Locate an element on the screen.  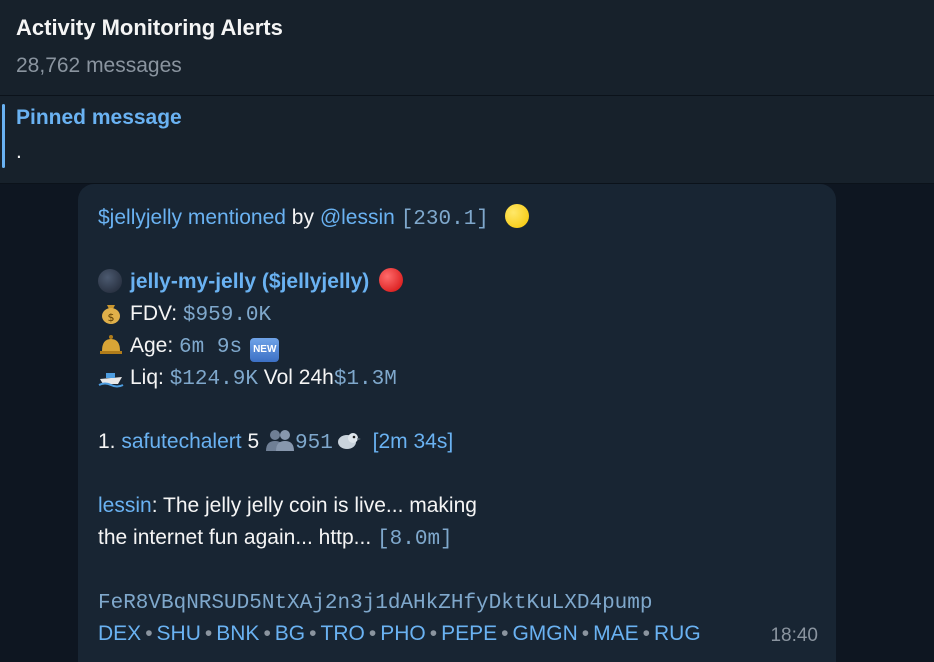
chat-title: Activity Monitoring Alerts is located at coordinates (149, 27).